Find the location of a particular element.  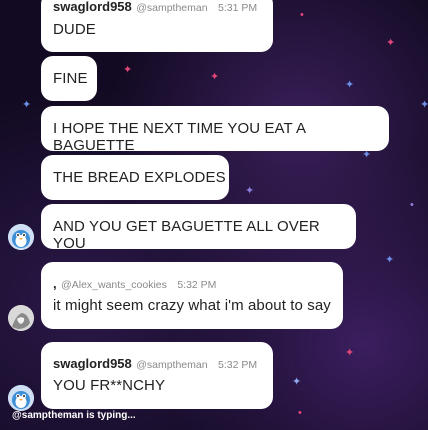

message-header: swaglord958 @samptheman 5:31 PM is located at coordinates (155, 8).